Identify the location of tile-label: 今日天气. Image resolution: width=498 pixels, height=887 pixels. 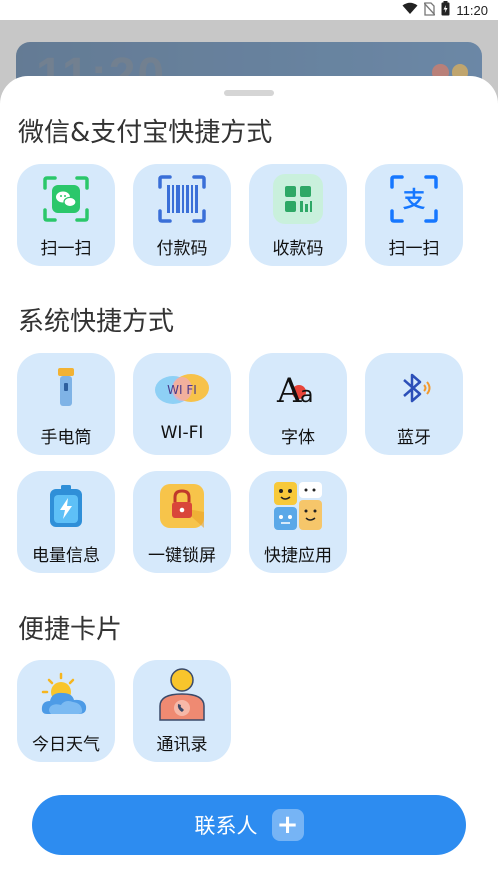
(66, 745).